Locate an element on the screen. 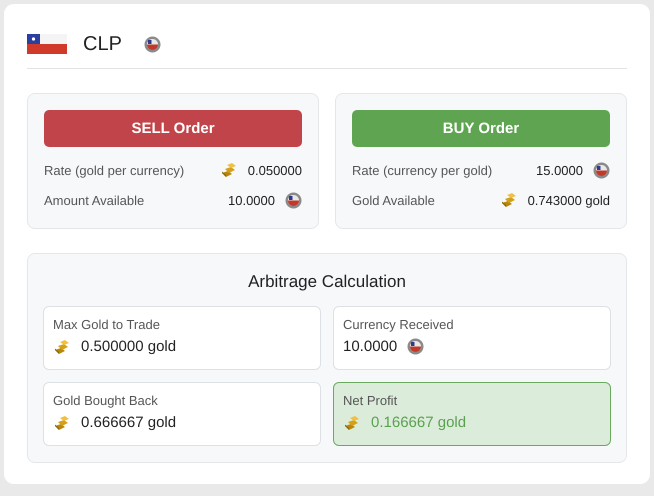  field-label: Rate (currency per gold) is located at coordinates (423, 170).